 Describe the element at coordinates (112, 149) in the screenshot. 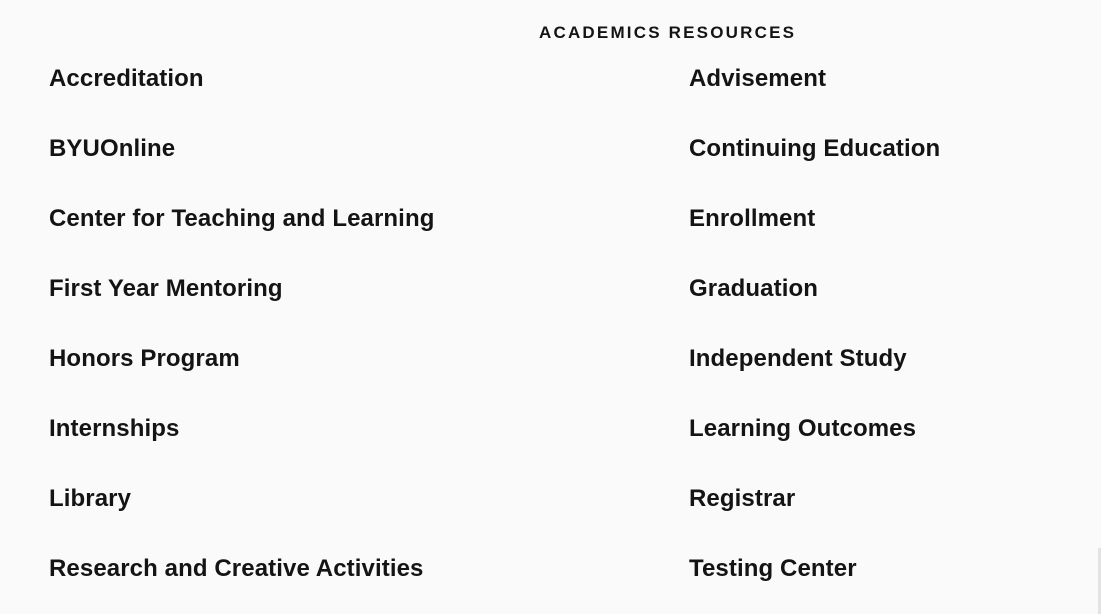

I see `link-byuonline: BYUOnline` at that location.